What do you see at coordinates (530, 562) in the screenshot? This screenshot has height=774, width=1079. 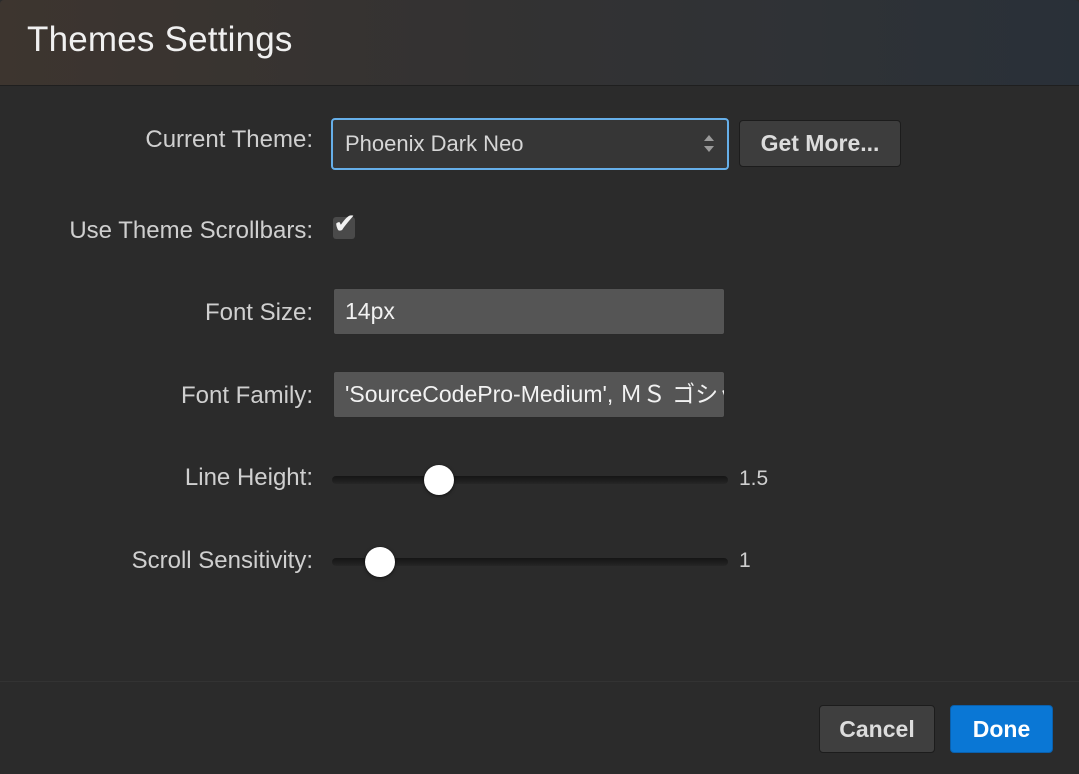 I see `scroll-sensitivity-slider` at bounding box center [530, 562].